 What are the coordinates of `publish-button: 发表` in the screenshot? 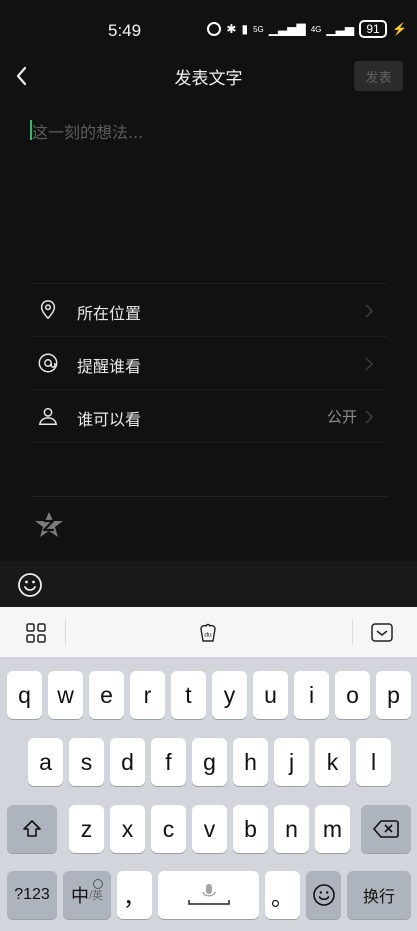 It's located at (378, 76).